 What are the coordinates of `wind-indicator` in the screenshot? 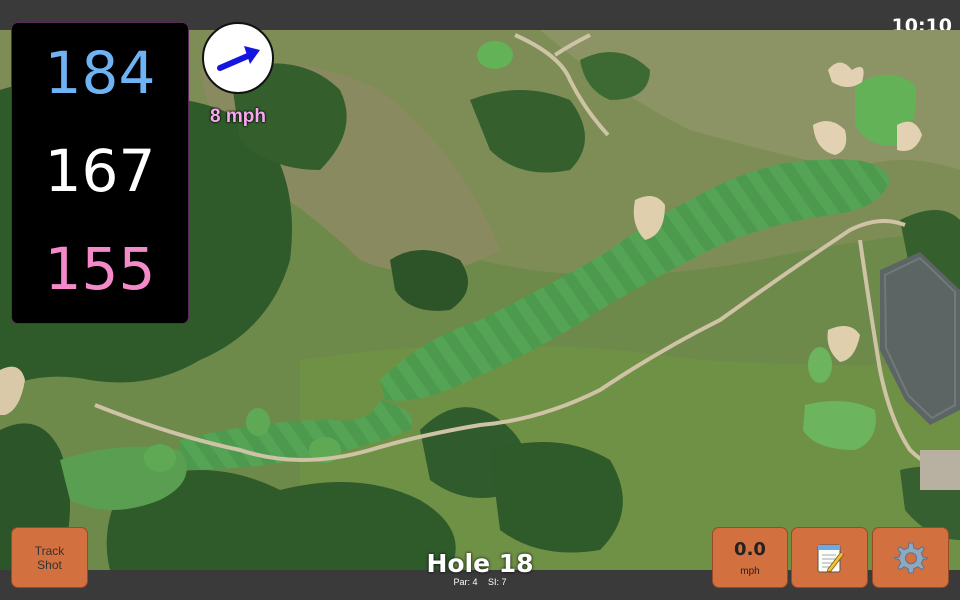 It's located at (238, 58).